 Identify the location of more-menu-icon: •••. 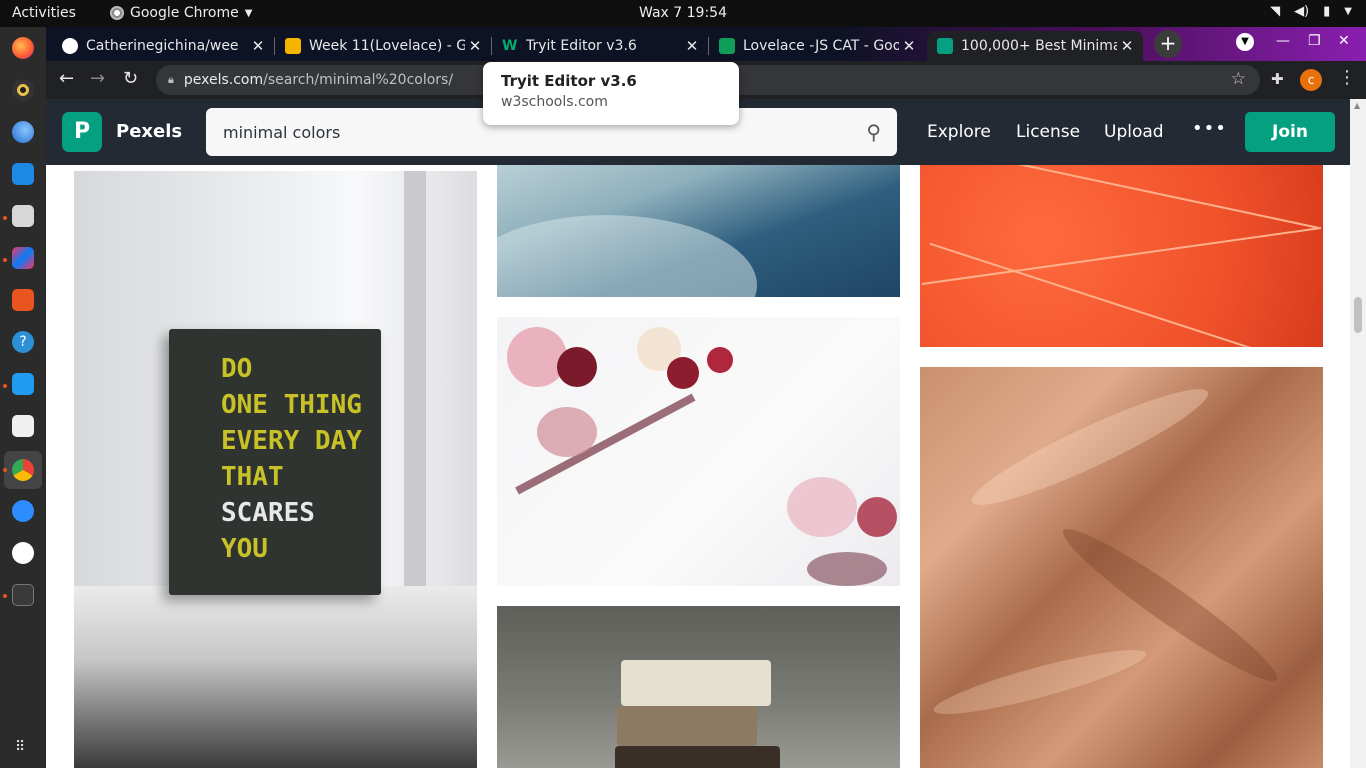
(1209, 128).